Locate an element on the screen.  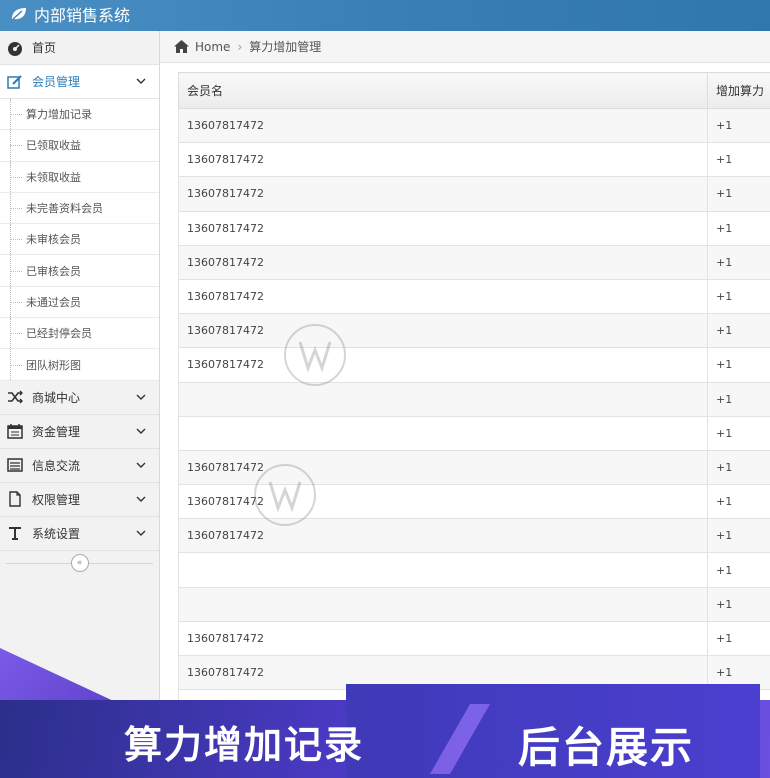
sidebar-subitem: 已审核会员 is located at coordinates (79, 271).